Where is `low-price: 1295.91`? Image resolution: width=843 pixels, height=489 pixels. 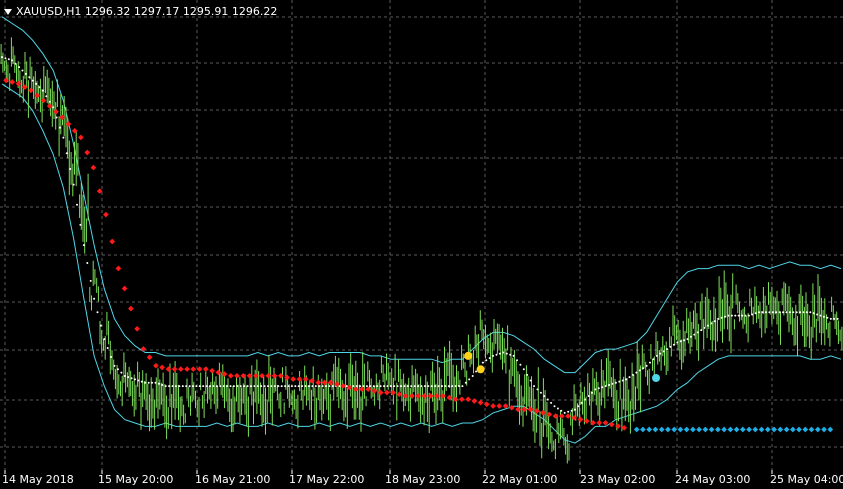
low-price: 1295.91 is located at coordinates (205, 11).